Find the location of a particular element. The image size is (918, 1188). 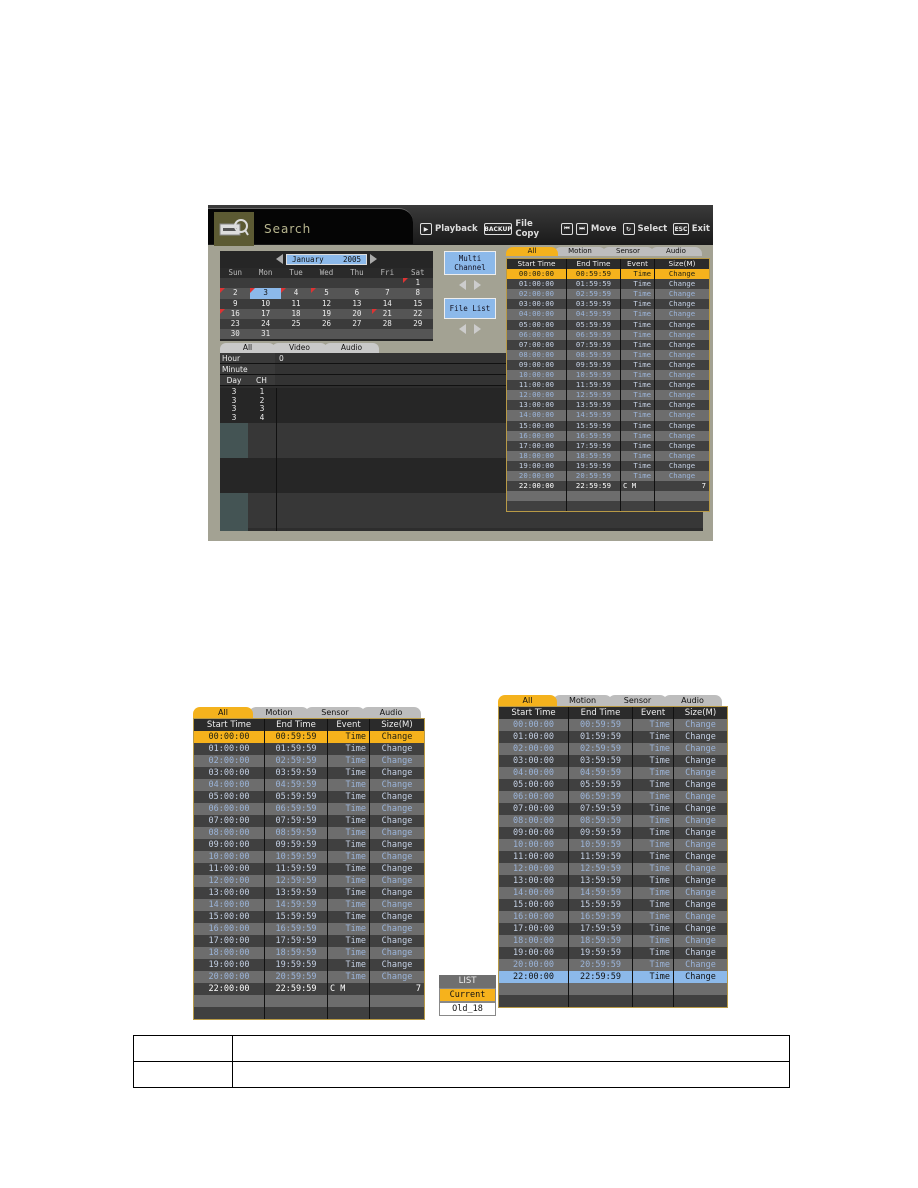

calendar-day: 10 is located at coordinates (265, 303).